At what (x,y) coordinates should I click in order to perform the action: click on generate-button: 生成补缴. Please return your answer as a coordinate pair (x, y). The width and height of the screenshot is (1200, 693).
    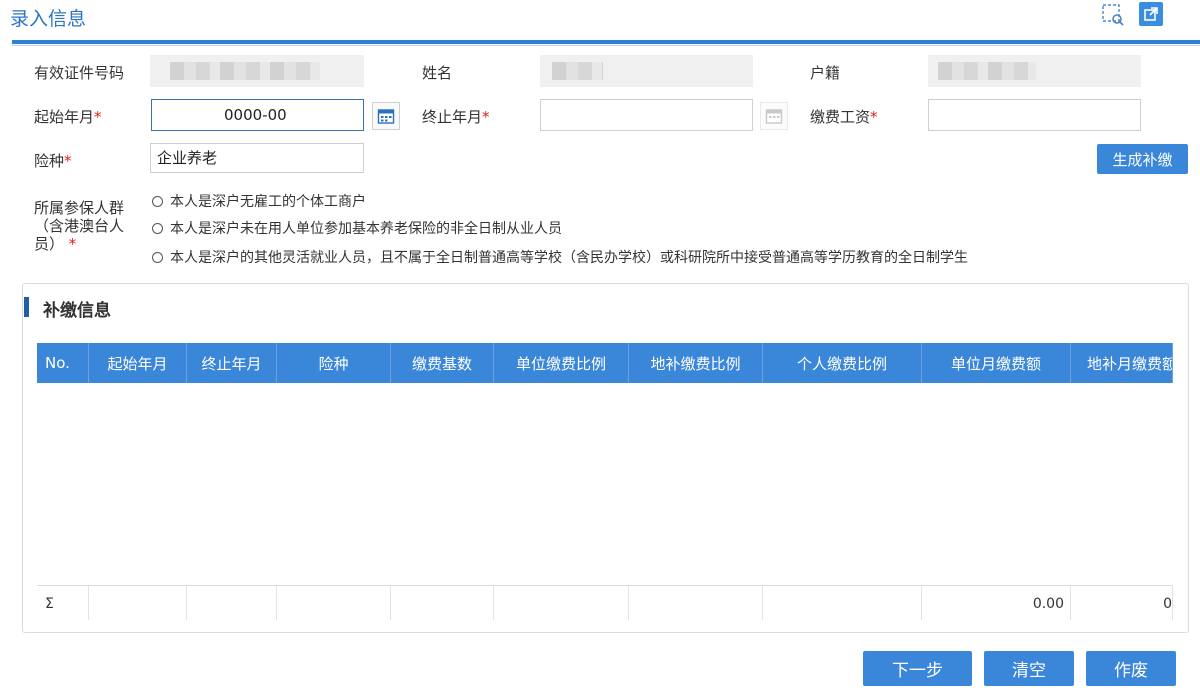
    Looking at the image, I should click on (1142, 159).